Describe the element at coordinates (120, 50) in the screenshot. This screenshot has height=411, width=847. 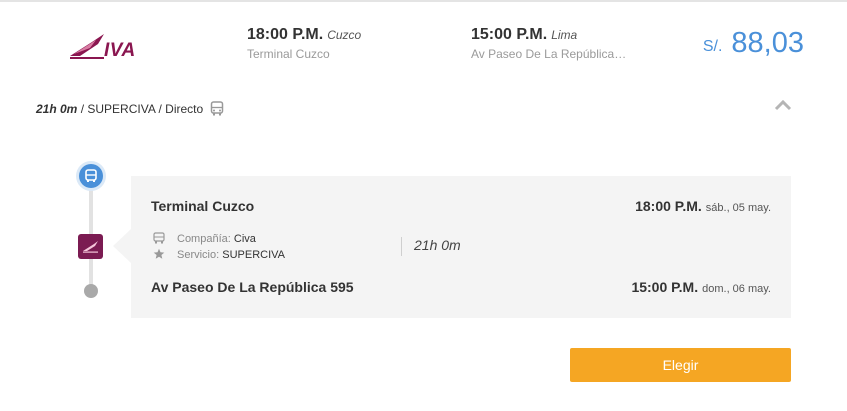
I see `brand-name: IVA` at that location.